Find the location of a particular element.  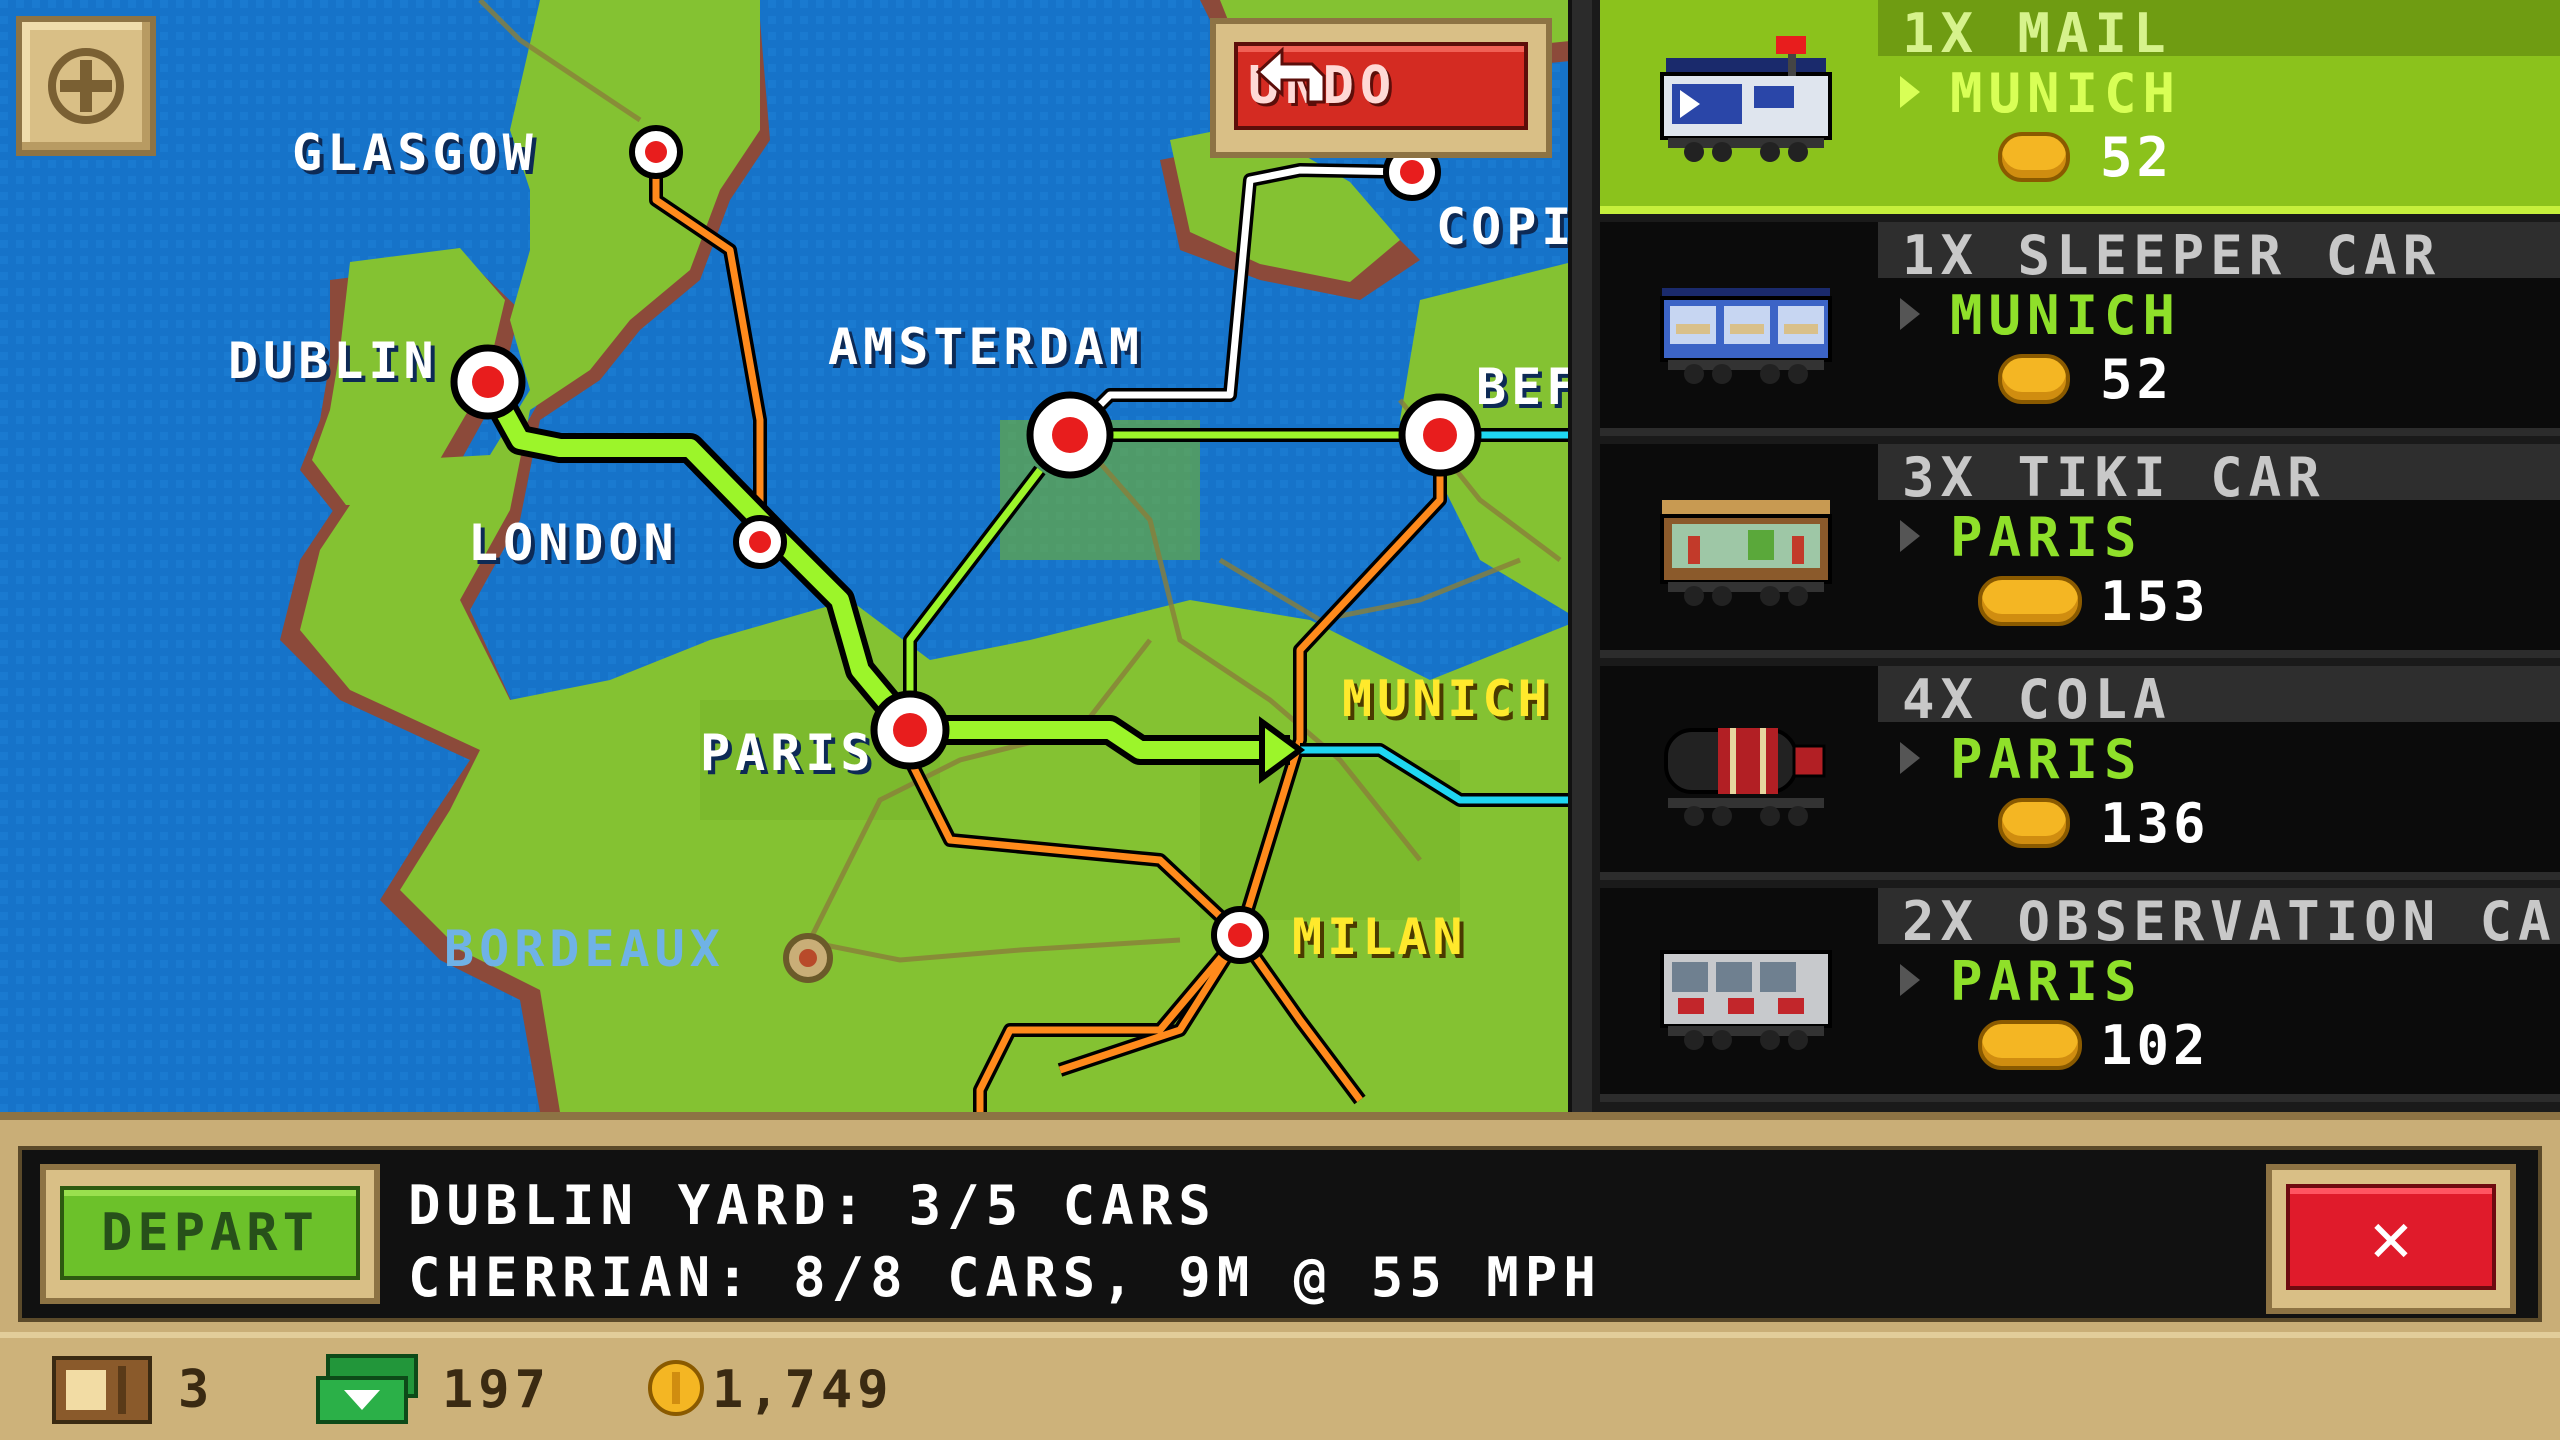

car-name: 1X MAIL is located at coordinates (2037, 33).